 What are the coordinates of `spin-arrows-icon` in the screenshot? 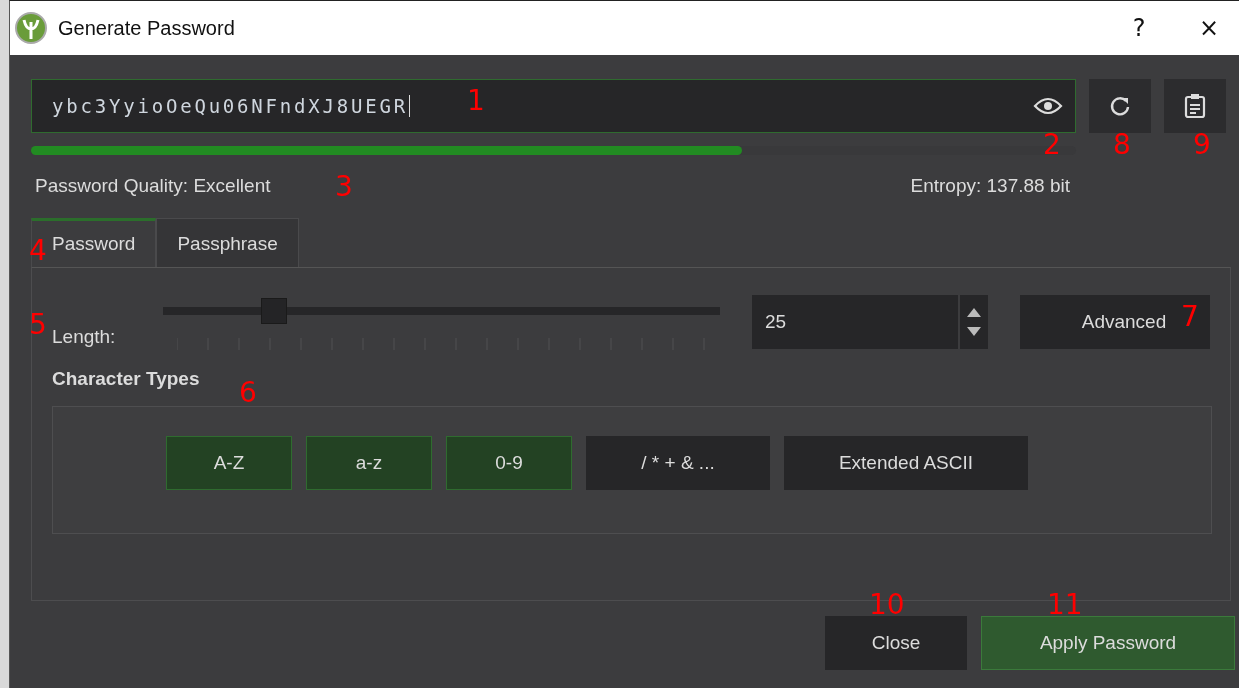 It's located at (974, 322).